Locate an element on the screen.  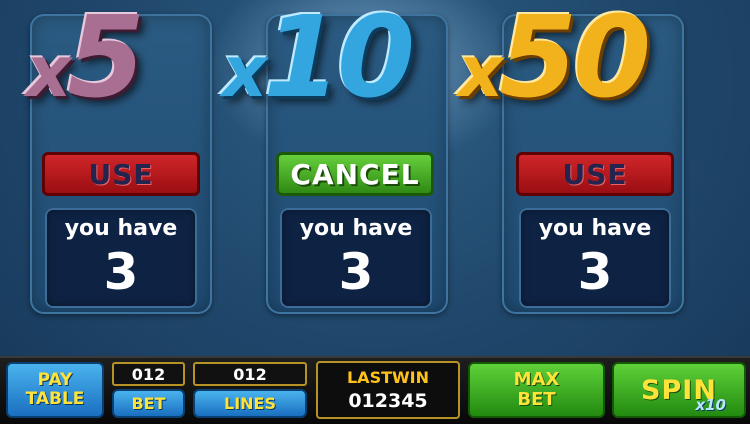
spin-button: SPIN x10 is located at coordinates (679, 390).